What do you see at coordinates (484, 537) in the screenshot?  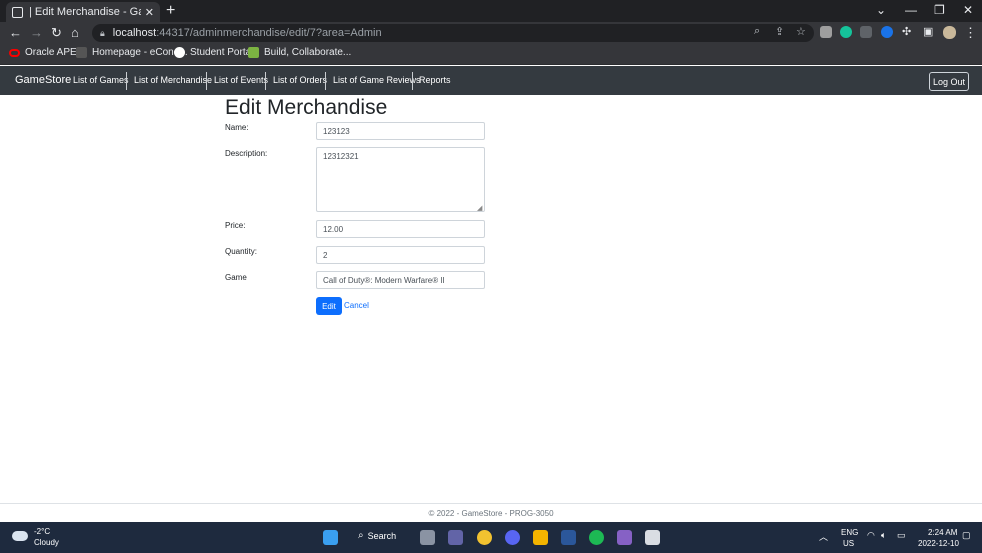 I see `chrome-icon` at bounding box center [484, 537].